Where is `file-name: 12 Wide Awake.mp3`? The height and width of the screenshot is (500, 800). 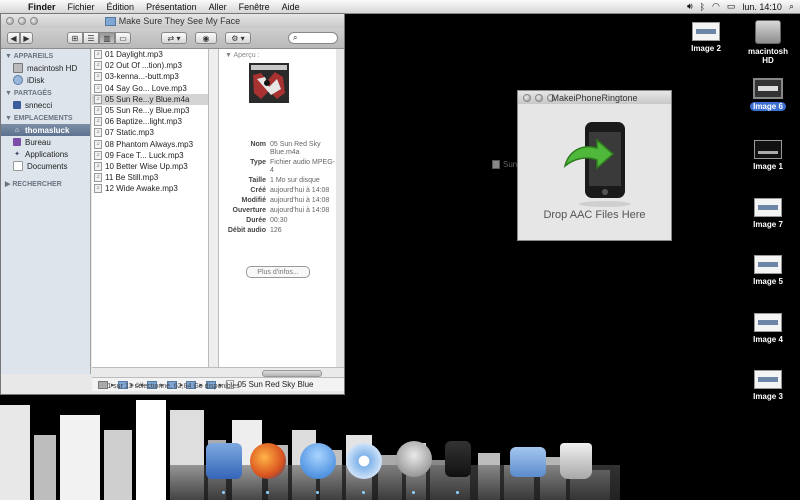
file-name: 12 Wide Awake.mp3 is located at coordinates (141, 189).